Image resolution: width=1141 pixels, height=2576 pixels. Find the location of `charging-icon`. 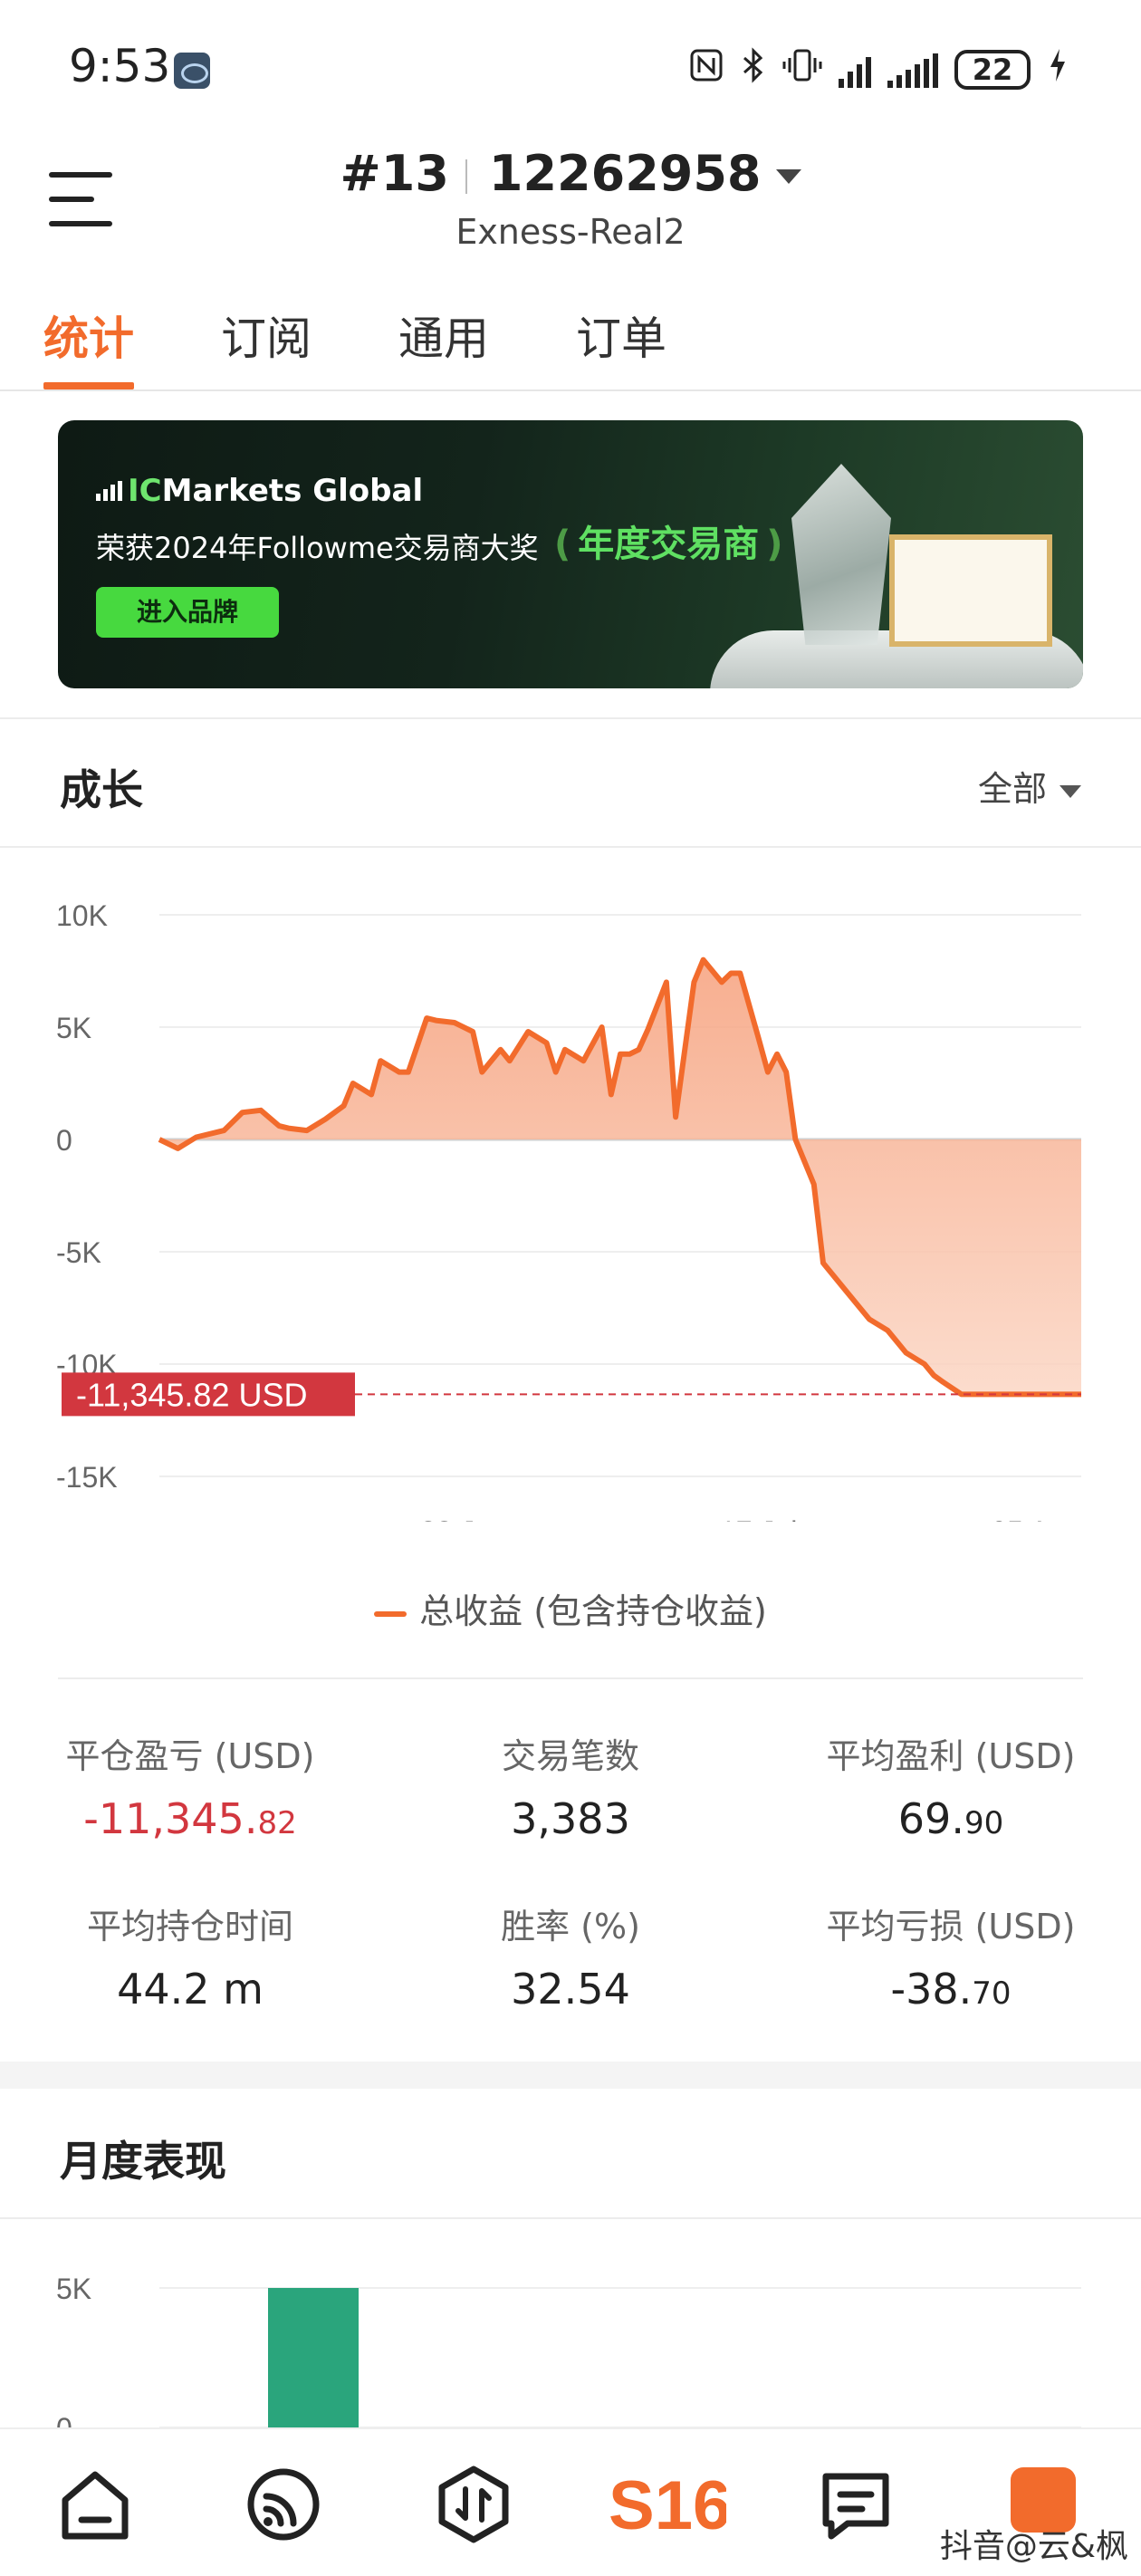

charging-icon is located at coordinates (1058, 69).